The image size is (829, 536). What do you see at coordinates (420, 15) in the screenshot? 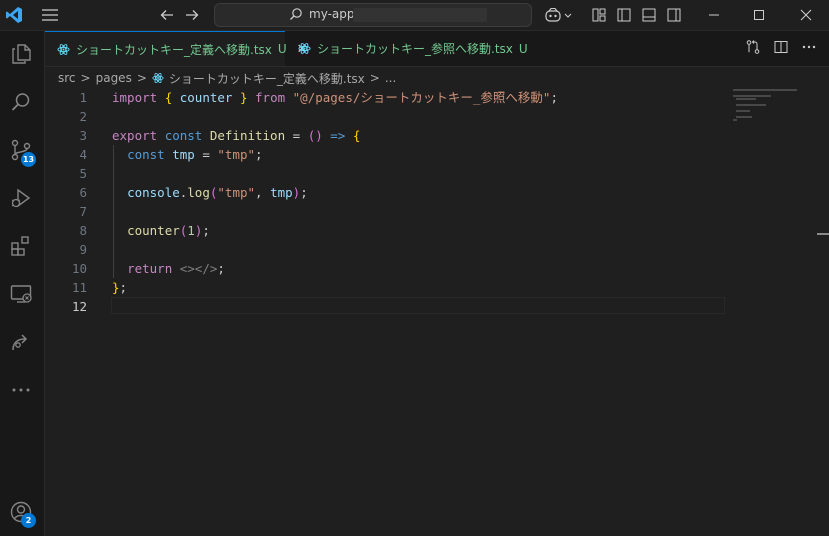
I see `redacted-area` at bounding box center [420, 15].